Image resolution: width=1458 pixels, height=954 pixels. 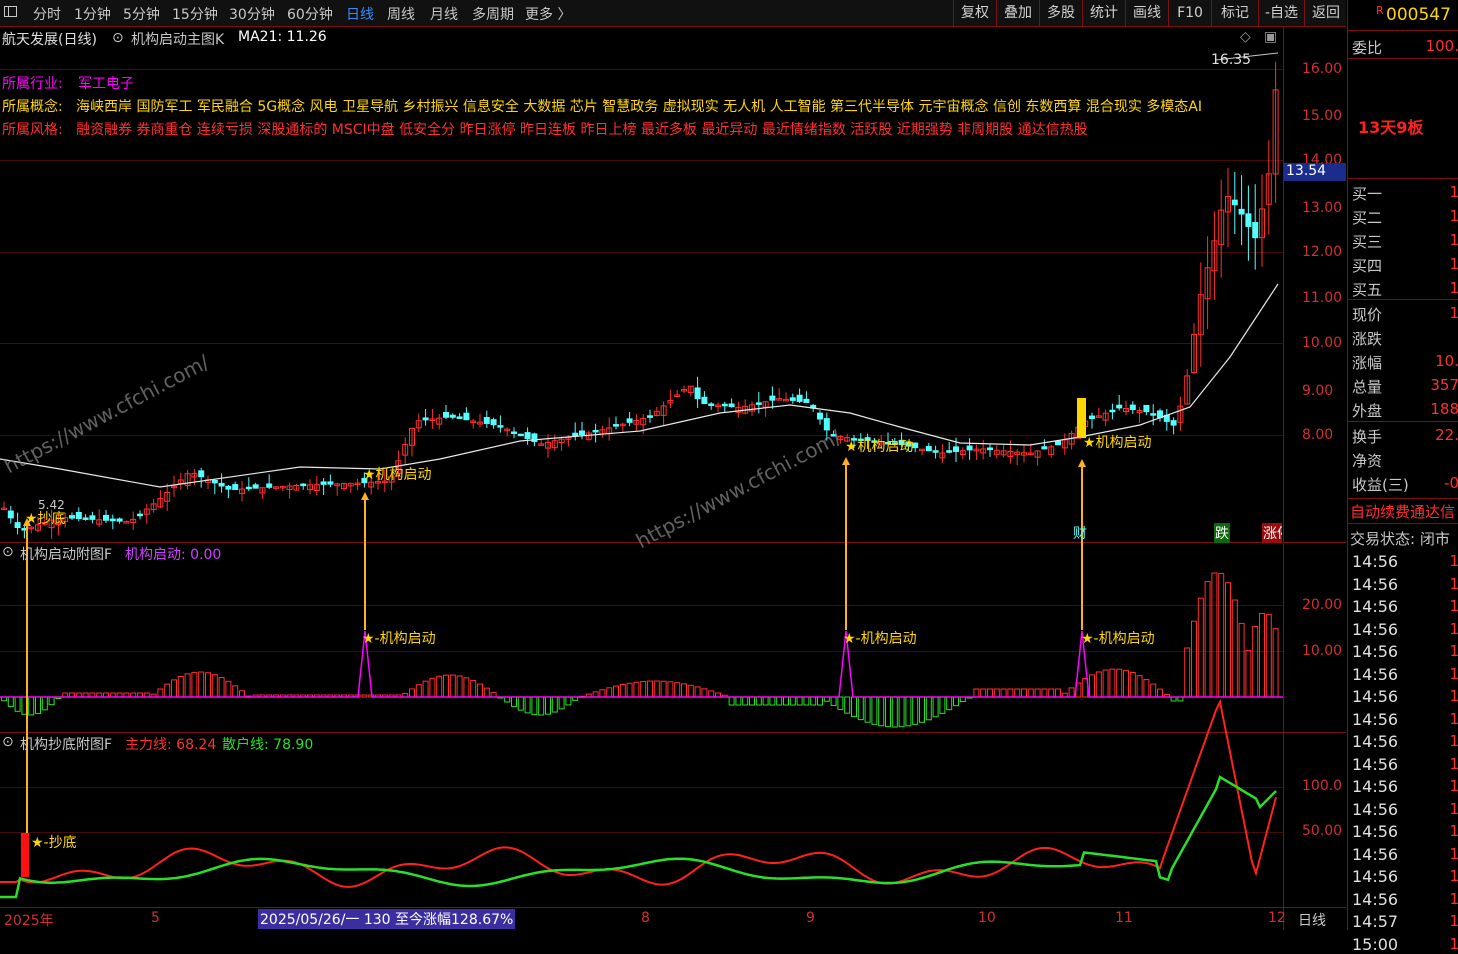 I want to click on quote-label: 买四, so click(x=1367, y=266).